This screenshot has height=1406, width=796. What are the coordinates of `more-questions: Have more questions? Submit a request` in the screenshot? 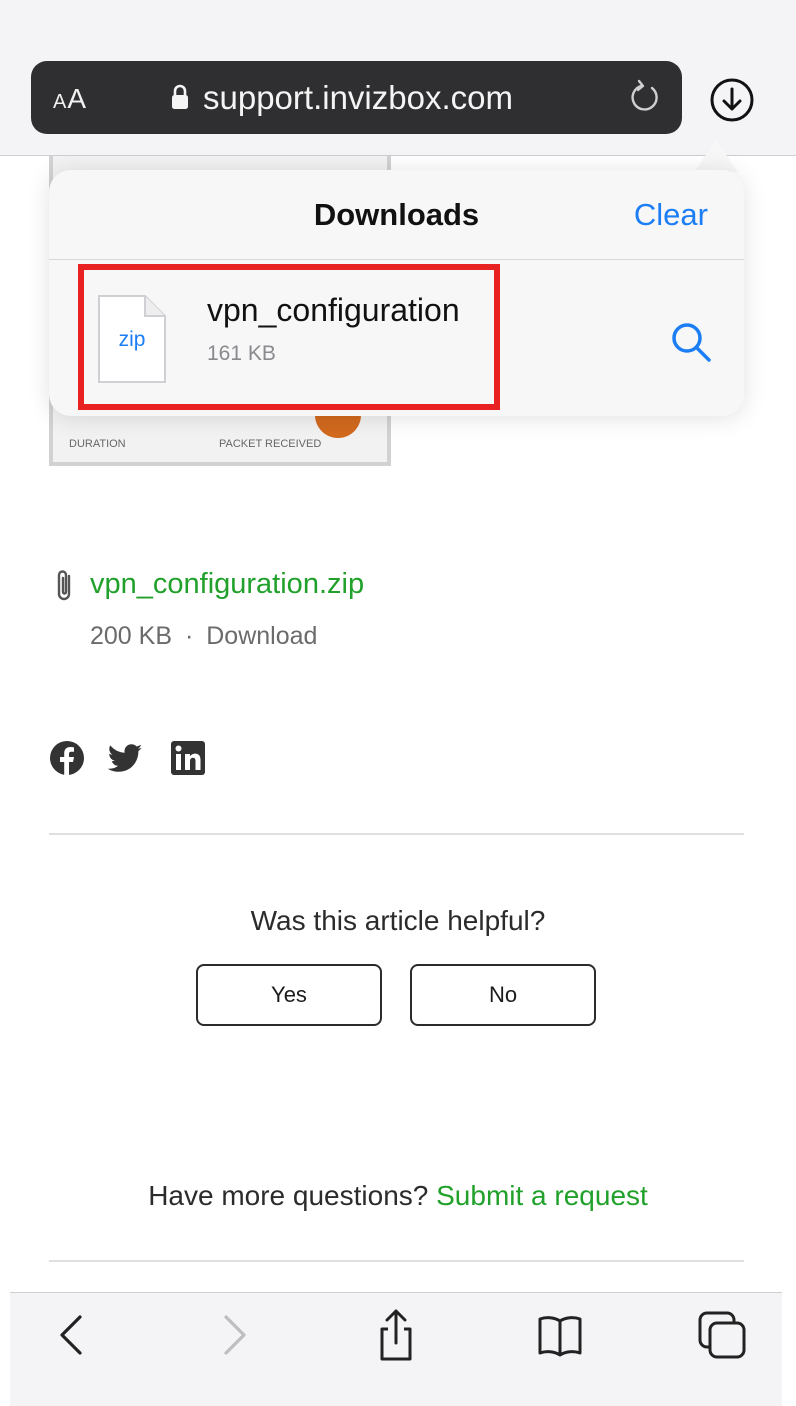 It's located at (398, 1196).